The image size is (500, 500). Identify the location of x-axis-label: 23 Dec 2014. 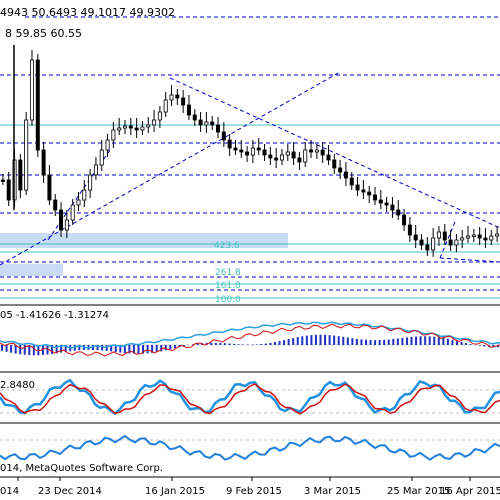
(70, 491).